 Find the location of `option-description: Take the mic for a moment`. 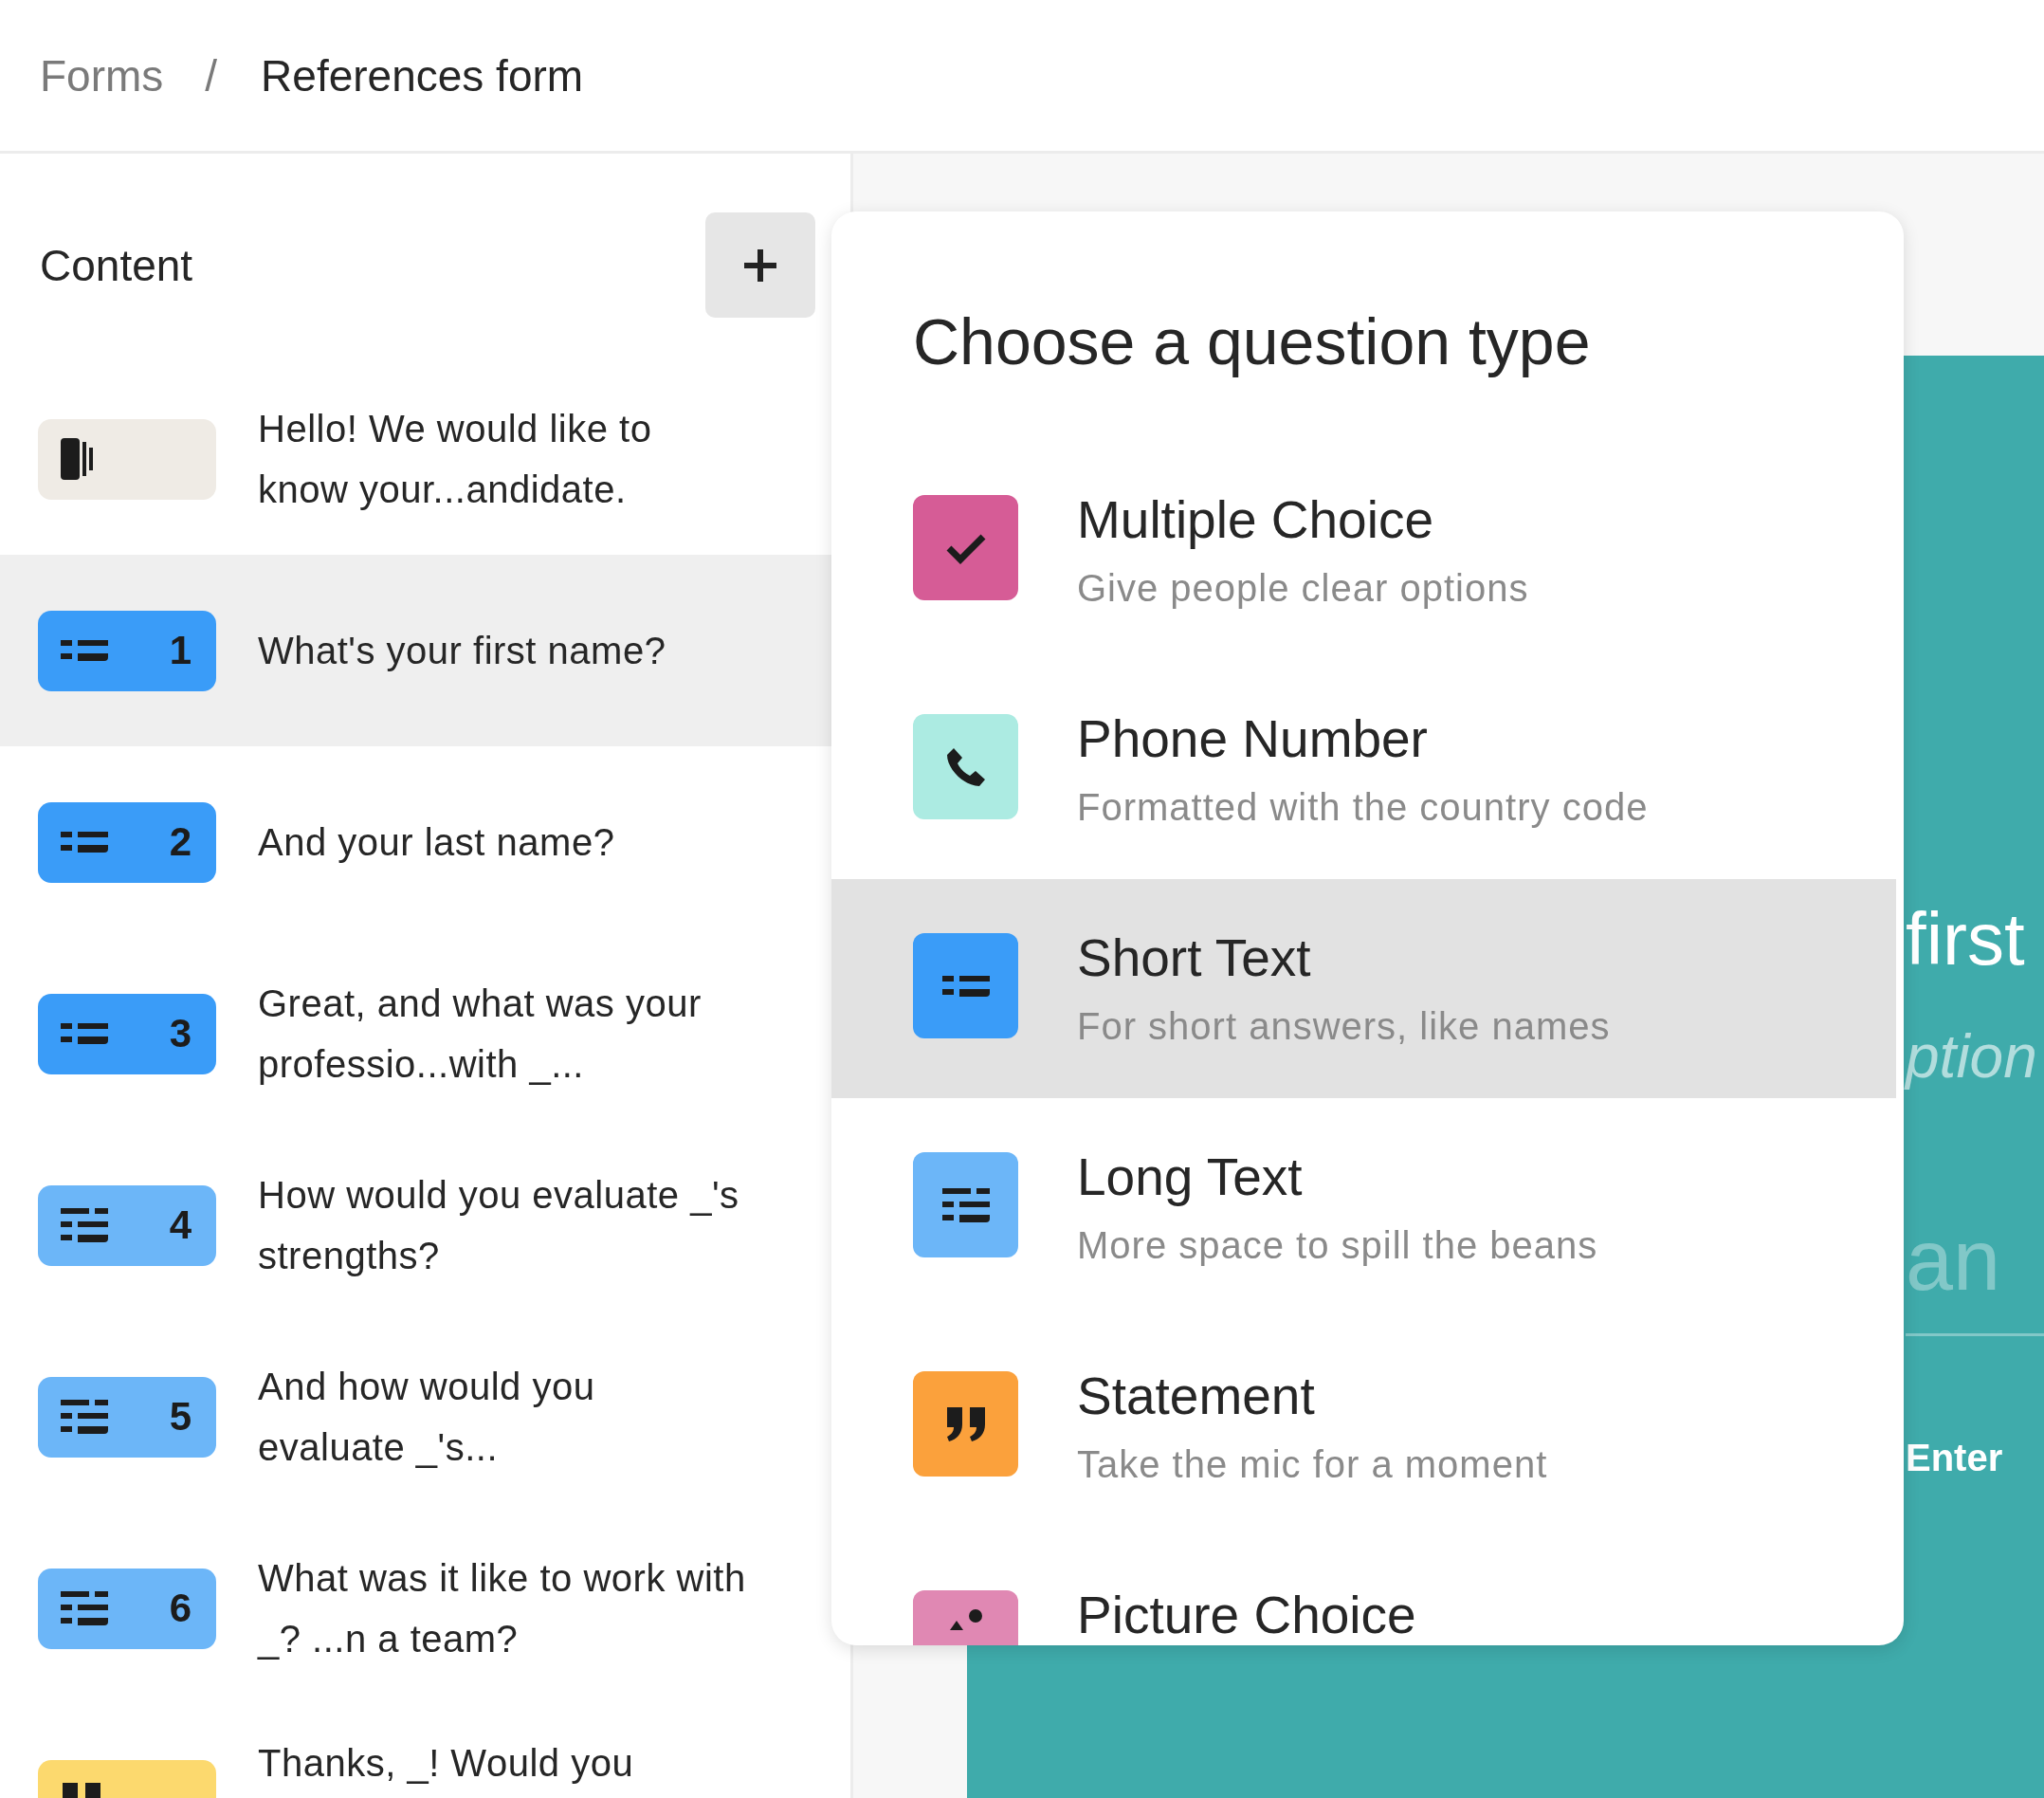

option-description: Take the mic for a moment is located at coordinates (1312, 1465).